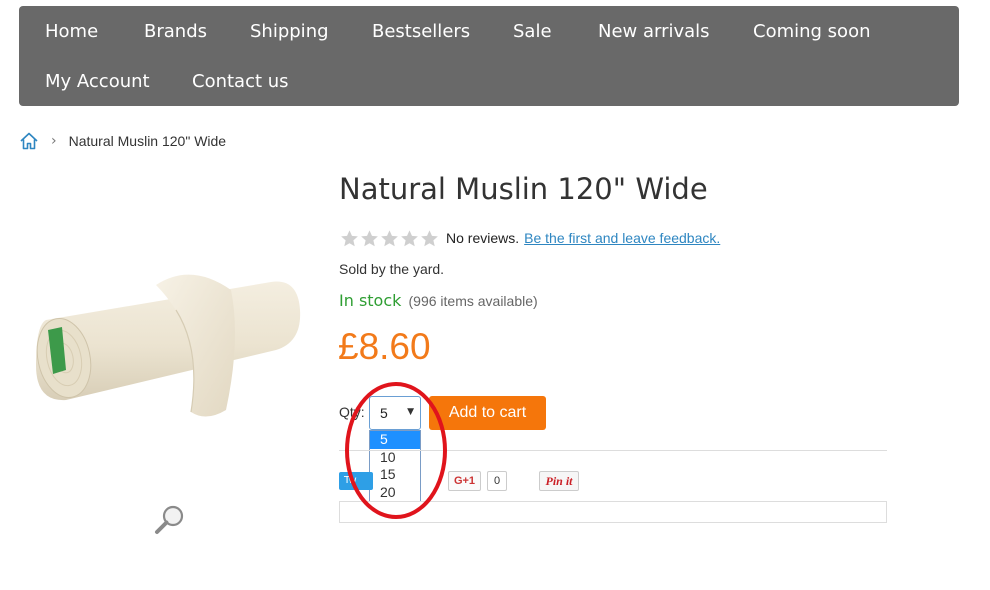  Describe the element at coordinates (171, 325) in the screenshot. I see `product-image` at that location.